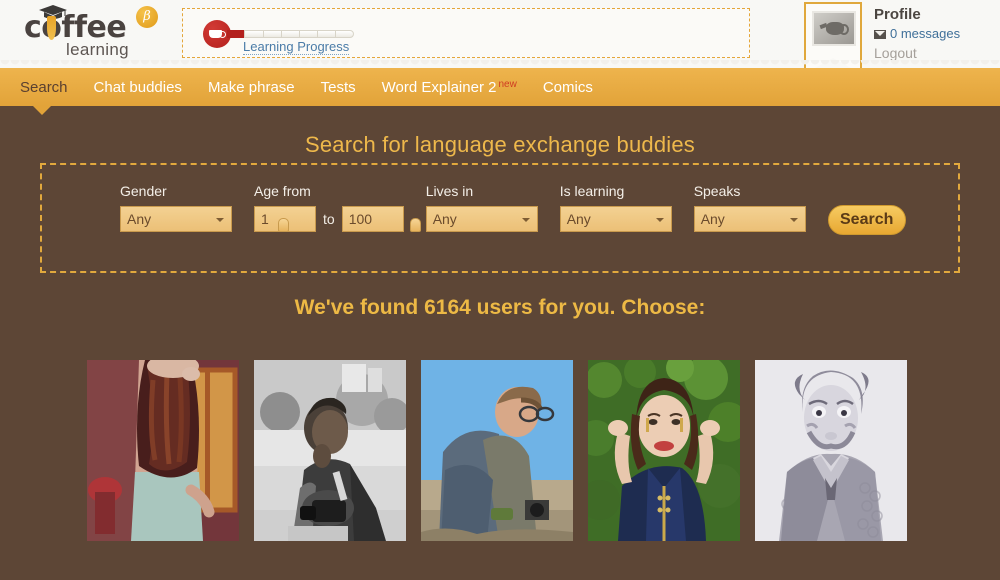 The width and height of the screenshot is (1000, 580). I want to click on messages-link: 0 messages, so click(917, 33).